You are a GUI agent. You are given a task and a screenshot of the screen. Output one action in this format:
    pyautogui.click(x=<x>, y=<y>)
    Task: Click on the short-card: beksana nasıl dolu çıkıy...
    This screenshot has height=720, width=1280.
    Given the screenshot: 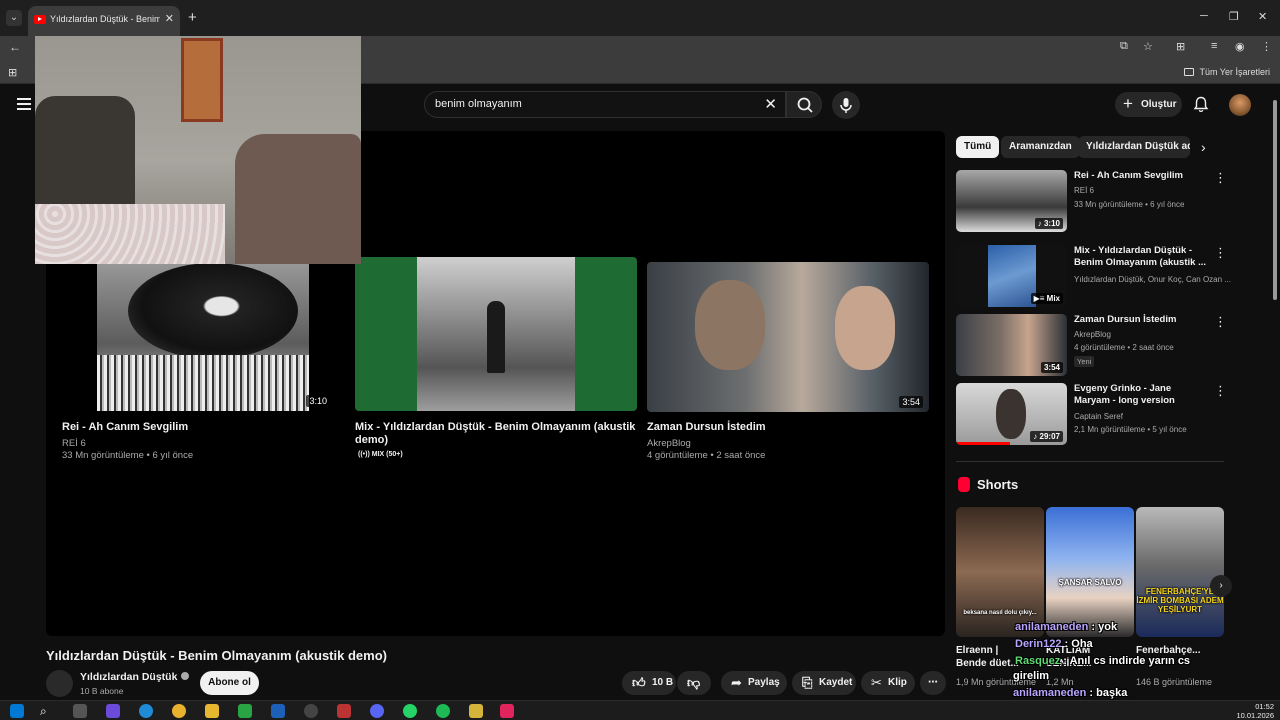 What is the action you would take?
    pyautogui.click(x=1000, y=572)
    